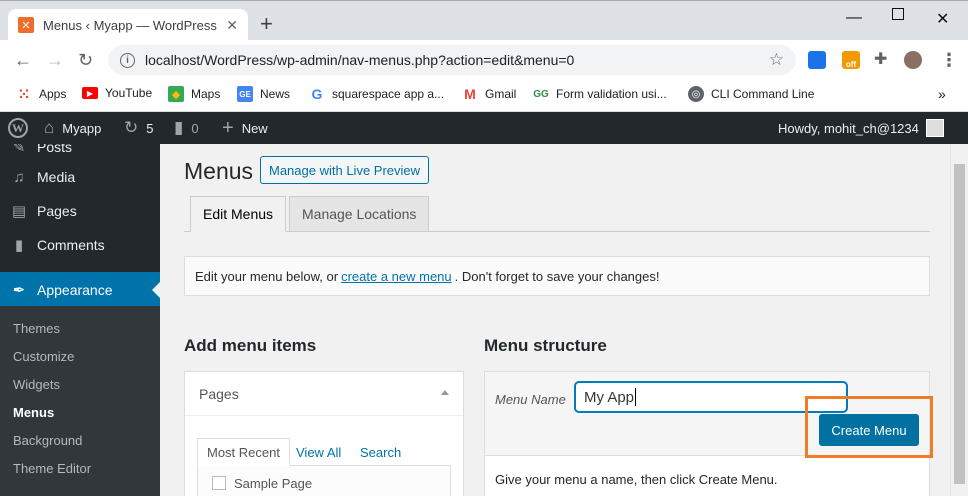 The image size is (968, 496). I want to click on bookmark-star-icon: ☆, so click(776, 60).